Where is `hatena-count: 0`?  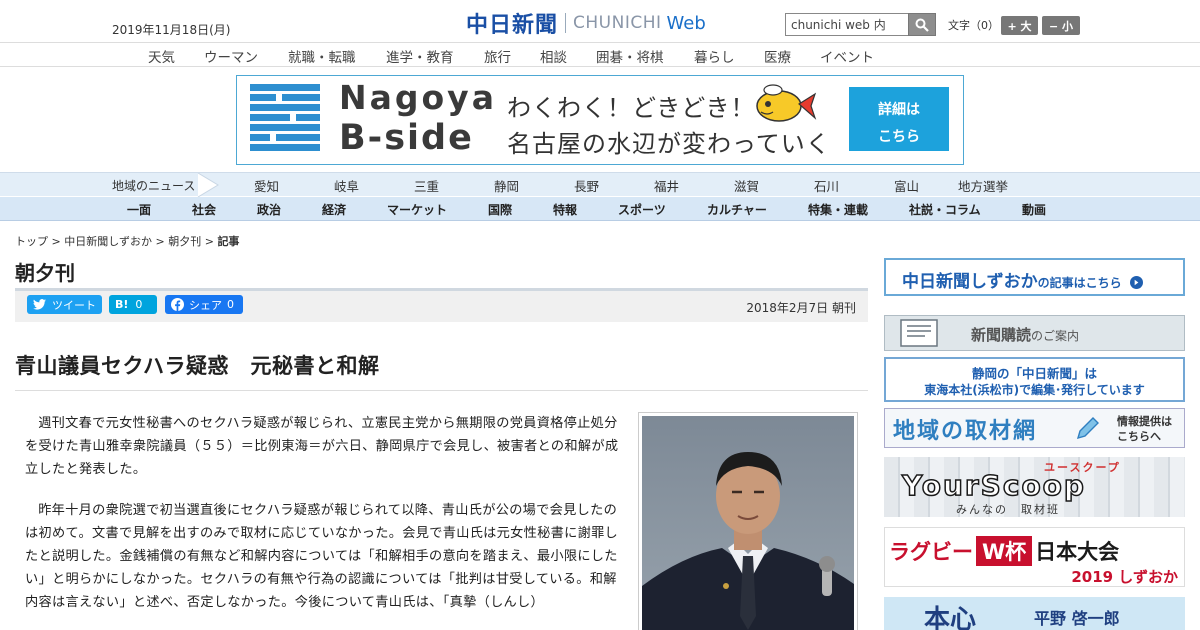 hatena-count: 0 is located at coordinates (139, 304).